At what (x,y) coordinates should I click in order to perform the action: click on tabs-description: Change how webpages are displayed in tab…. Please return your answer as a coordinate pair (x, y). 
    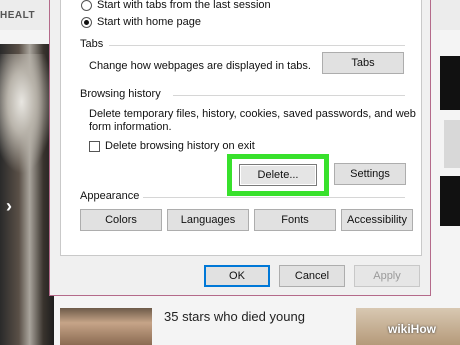
    Looking at the image, I should click on (200, 66).